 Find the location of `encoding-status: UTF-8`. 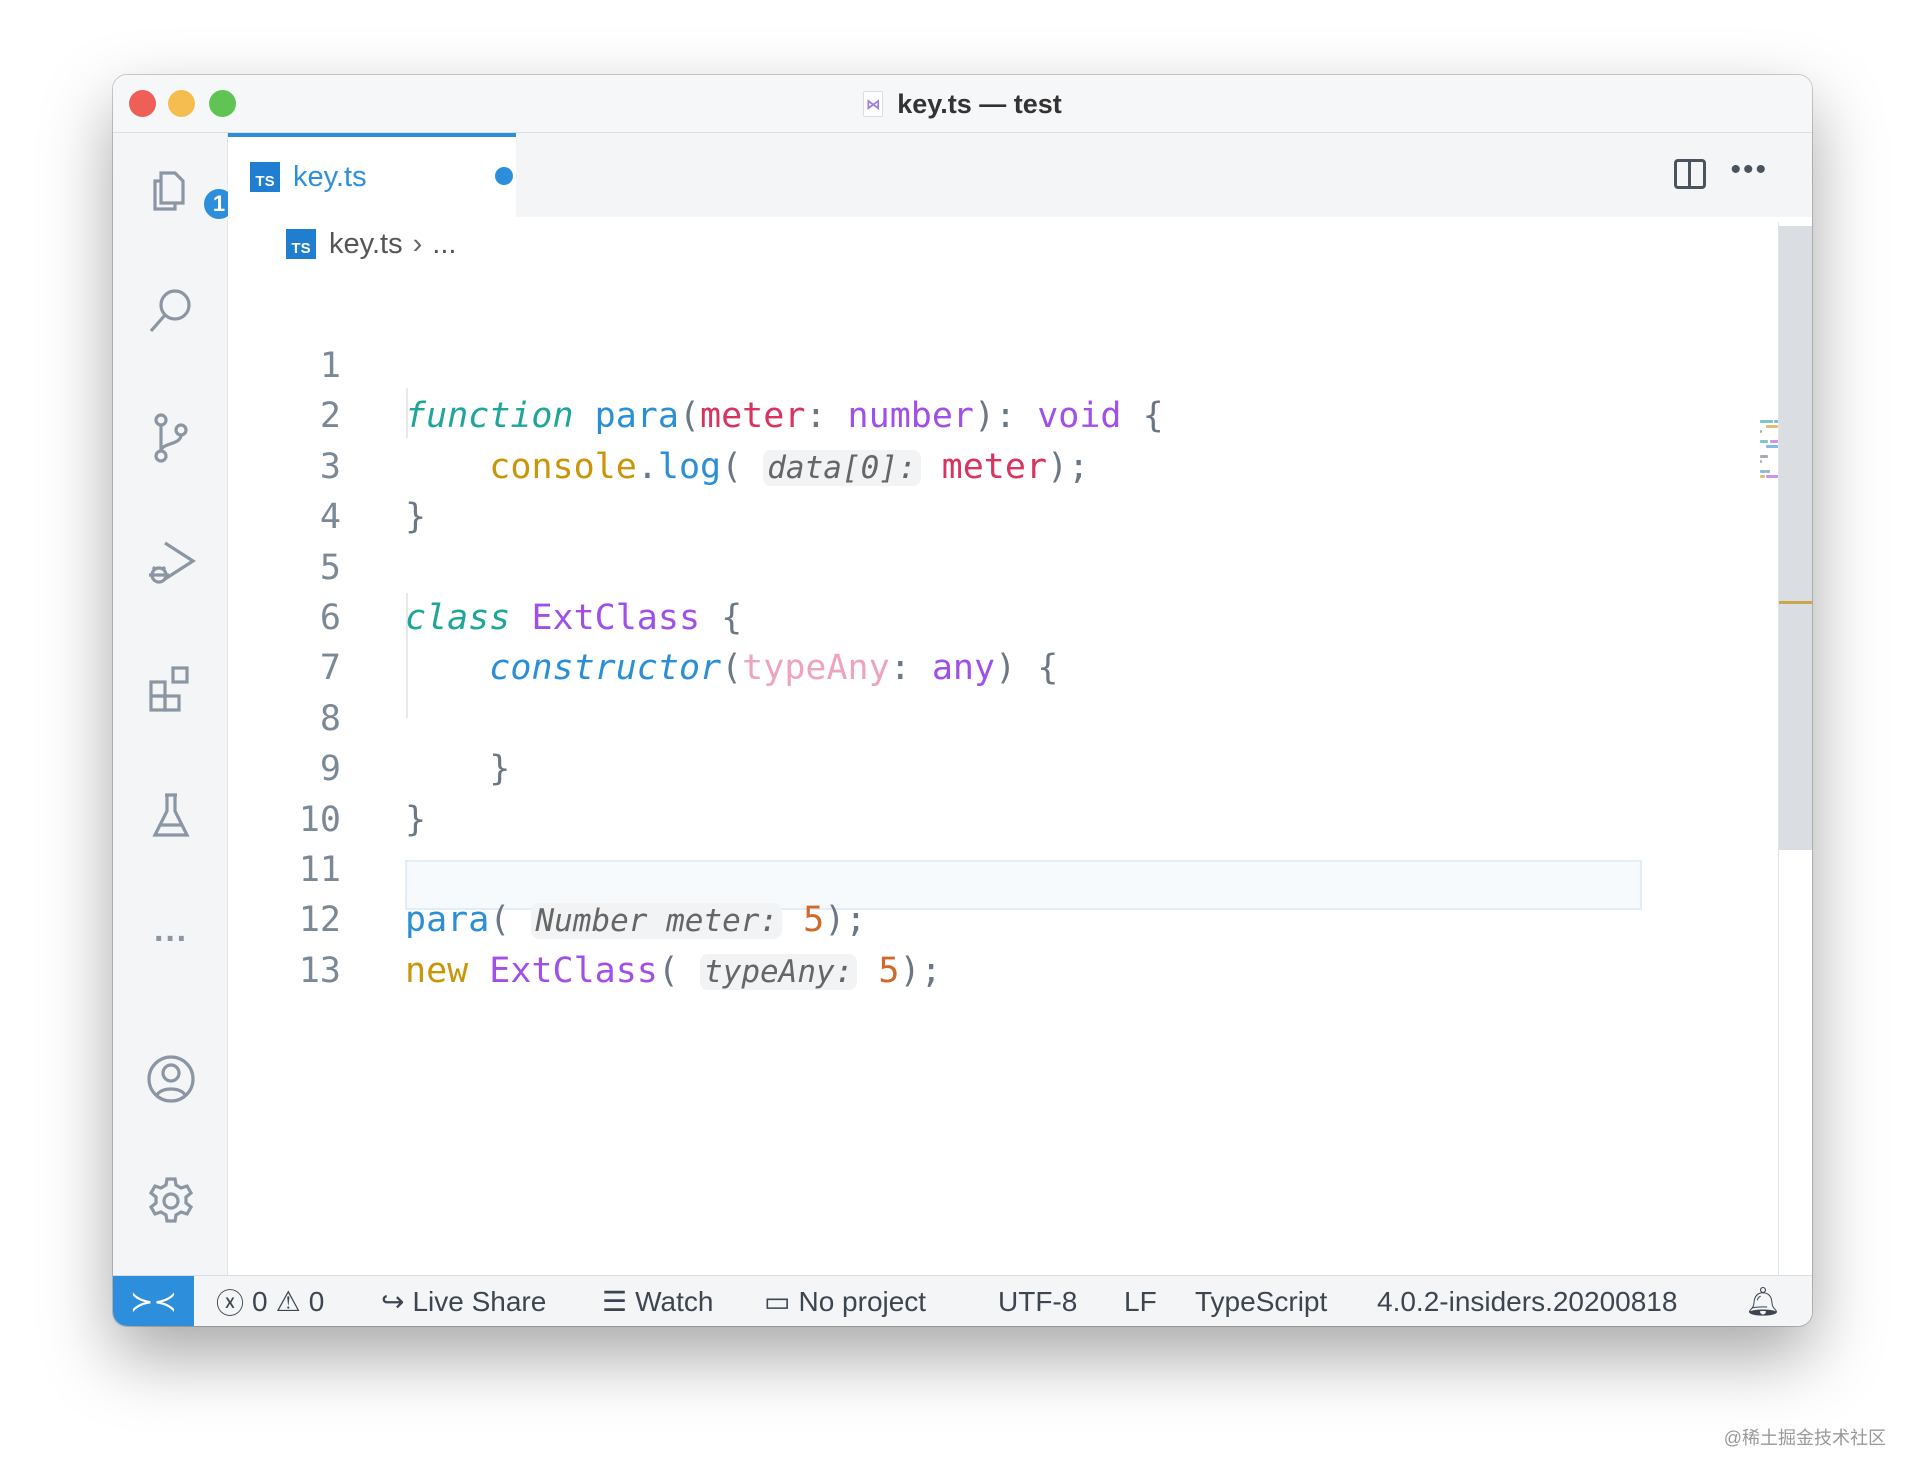

encoding-status: UTF-8 is located at coordinates (1037, 1301).